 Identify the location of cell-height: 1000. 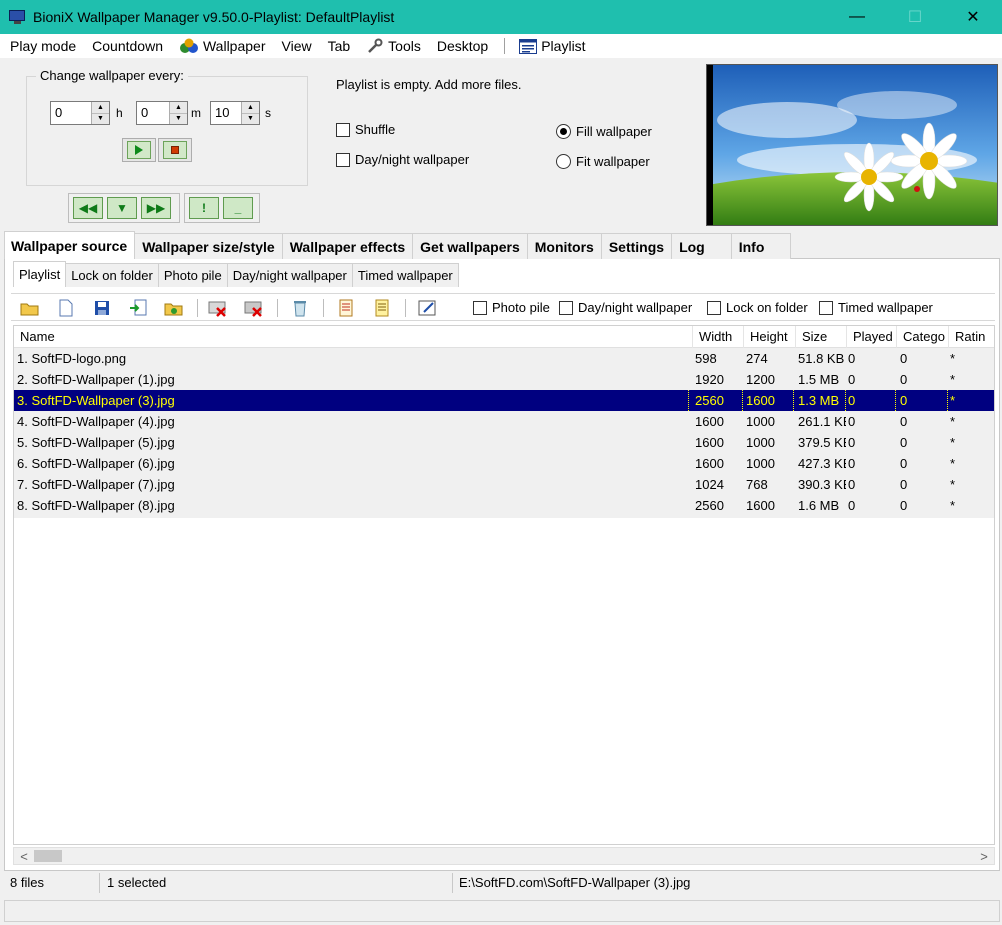
(760, 463).